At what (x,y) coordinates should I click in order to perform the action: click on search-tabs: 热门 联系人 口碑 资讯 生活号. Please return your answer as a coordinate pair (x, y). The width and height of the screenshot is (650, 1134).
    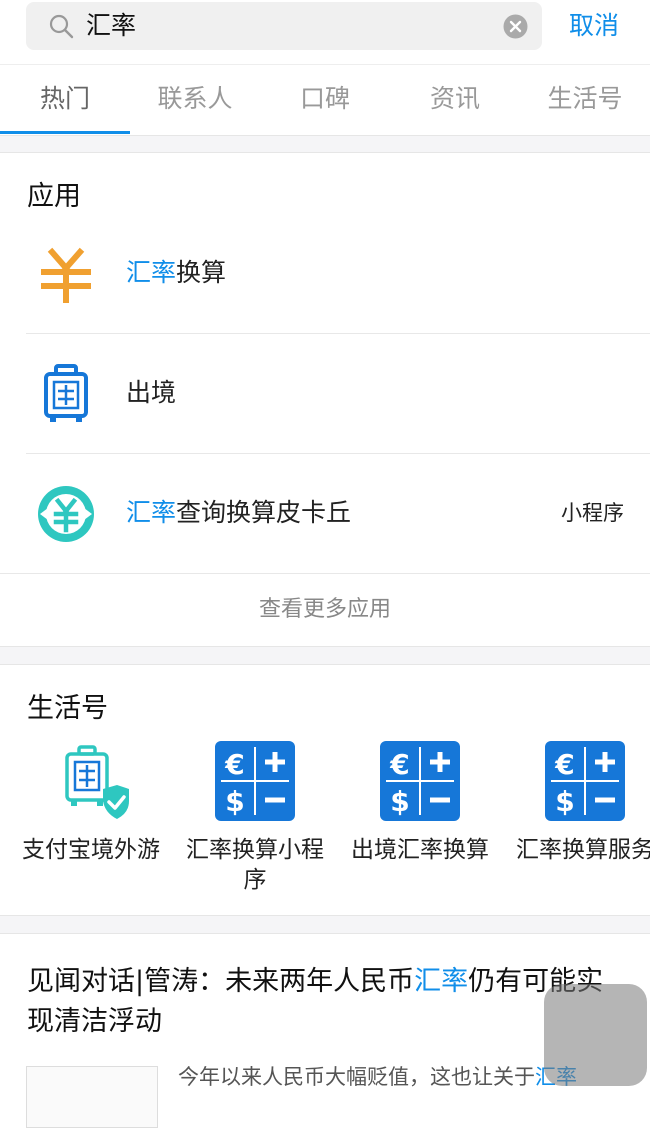
    Looking at the image, I should click on (325, 100).